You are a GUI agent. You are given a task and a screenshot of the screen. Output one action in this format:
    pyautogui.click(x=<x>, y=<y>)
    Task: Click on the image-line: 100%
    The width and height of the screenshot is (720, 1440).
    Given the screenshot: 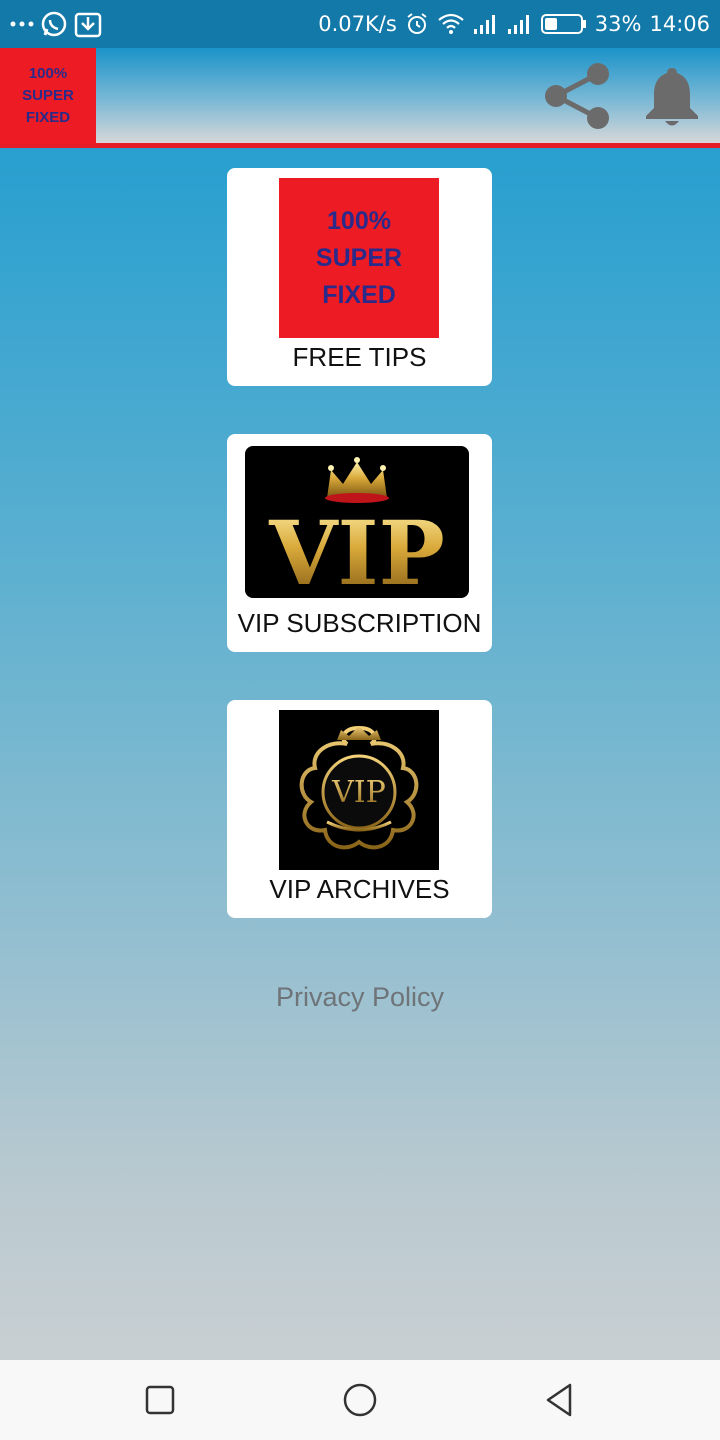 What is the action you would take?
    pyautogui.click(x=359, y=220)
    